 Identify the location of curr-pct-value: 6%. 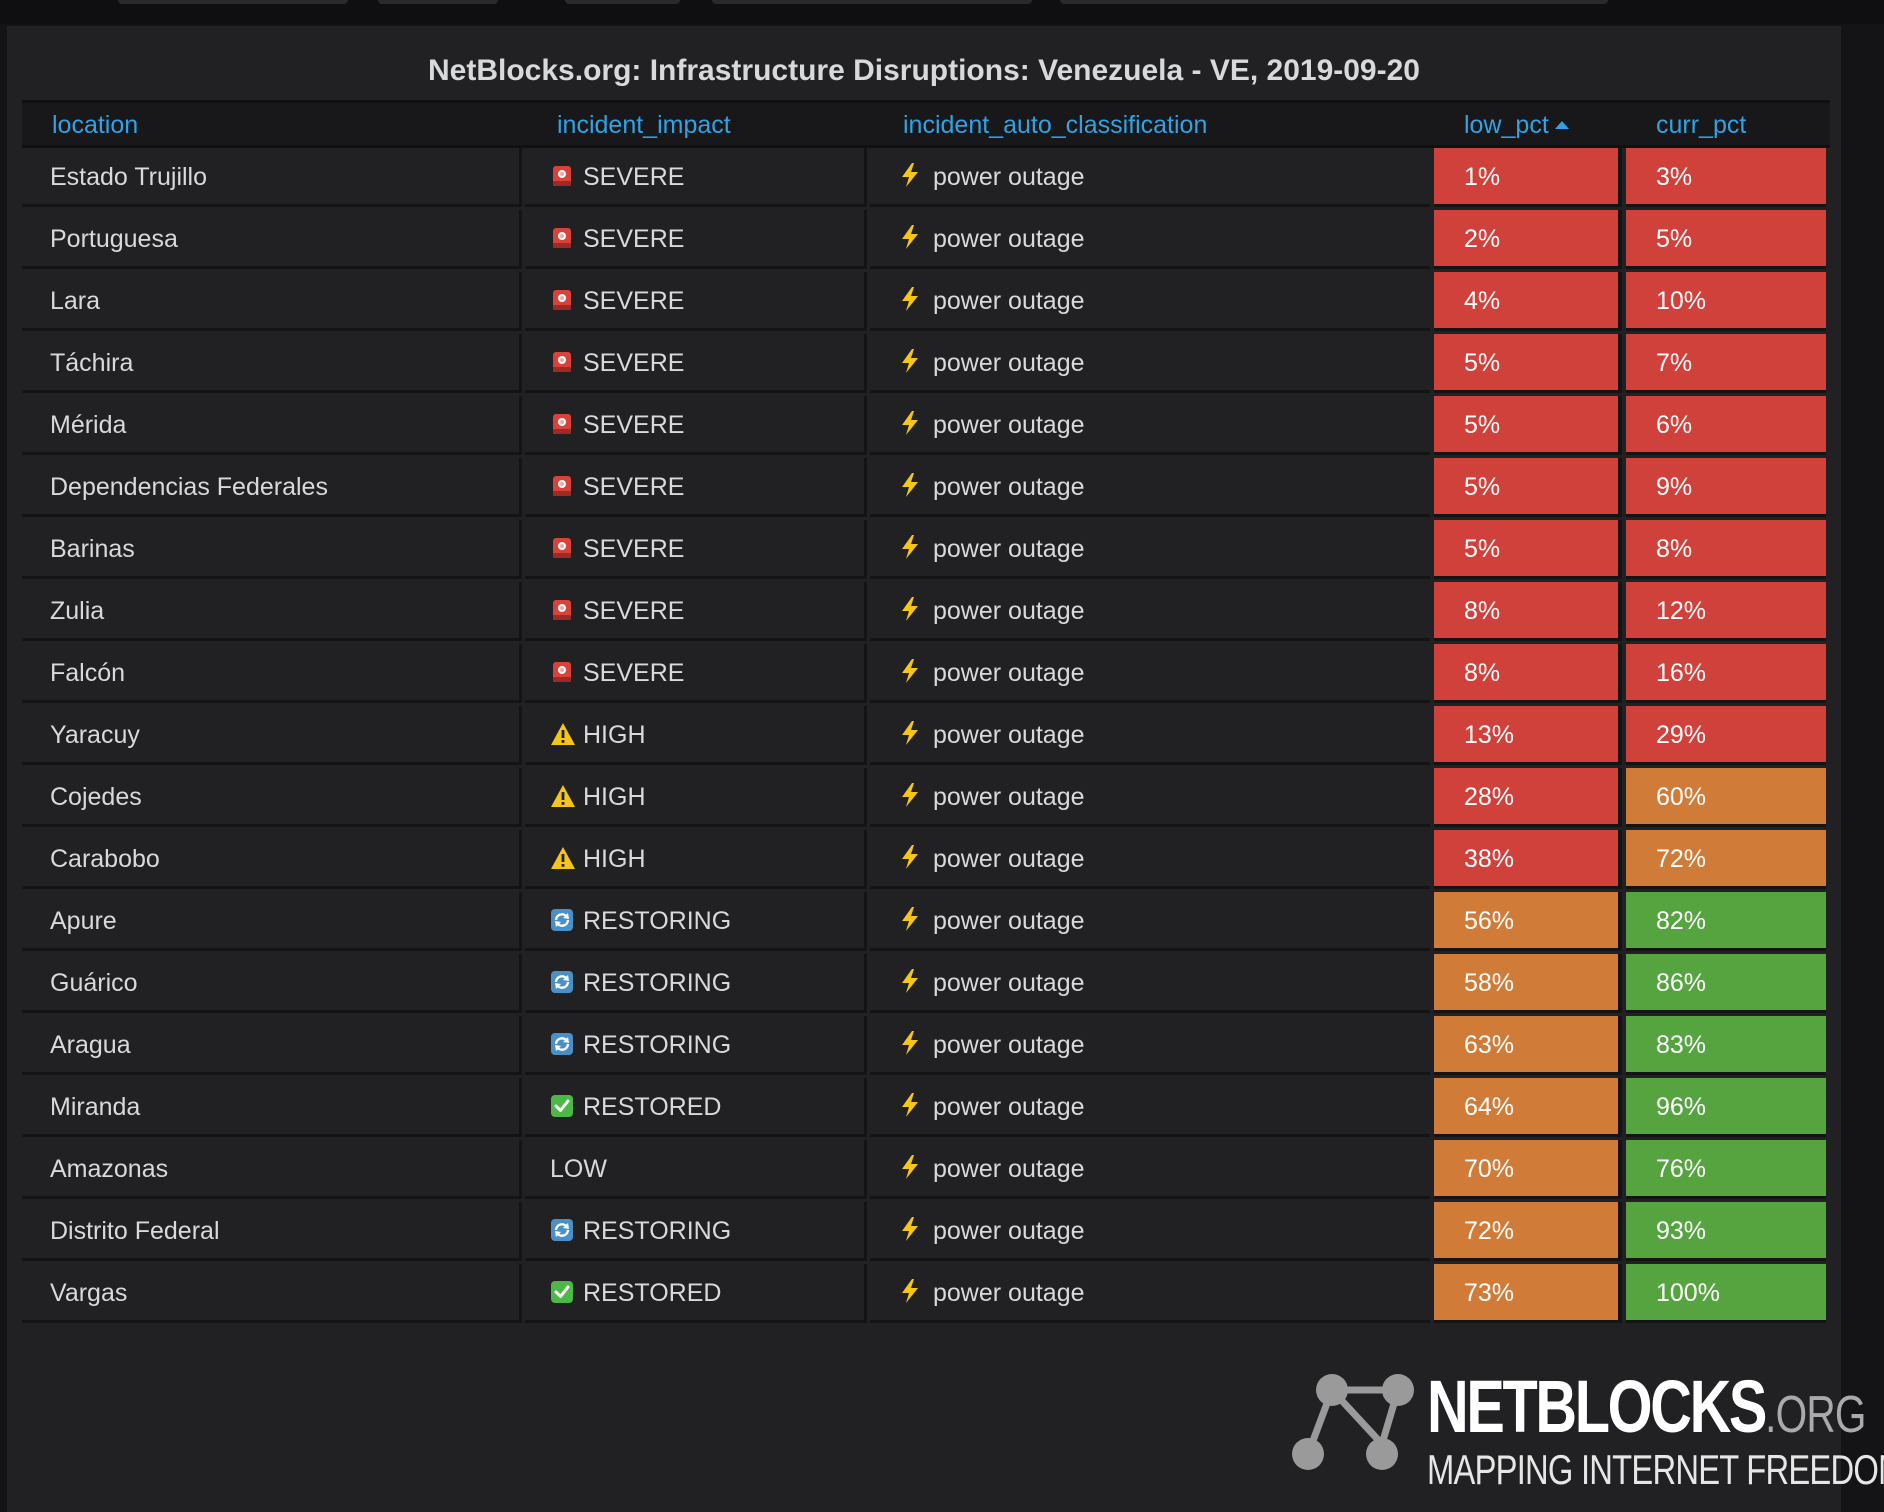
(1674, 425).